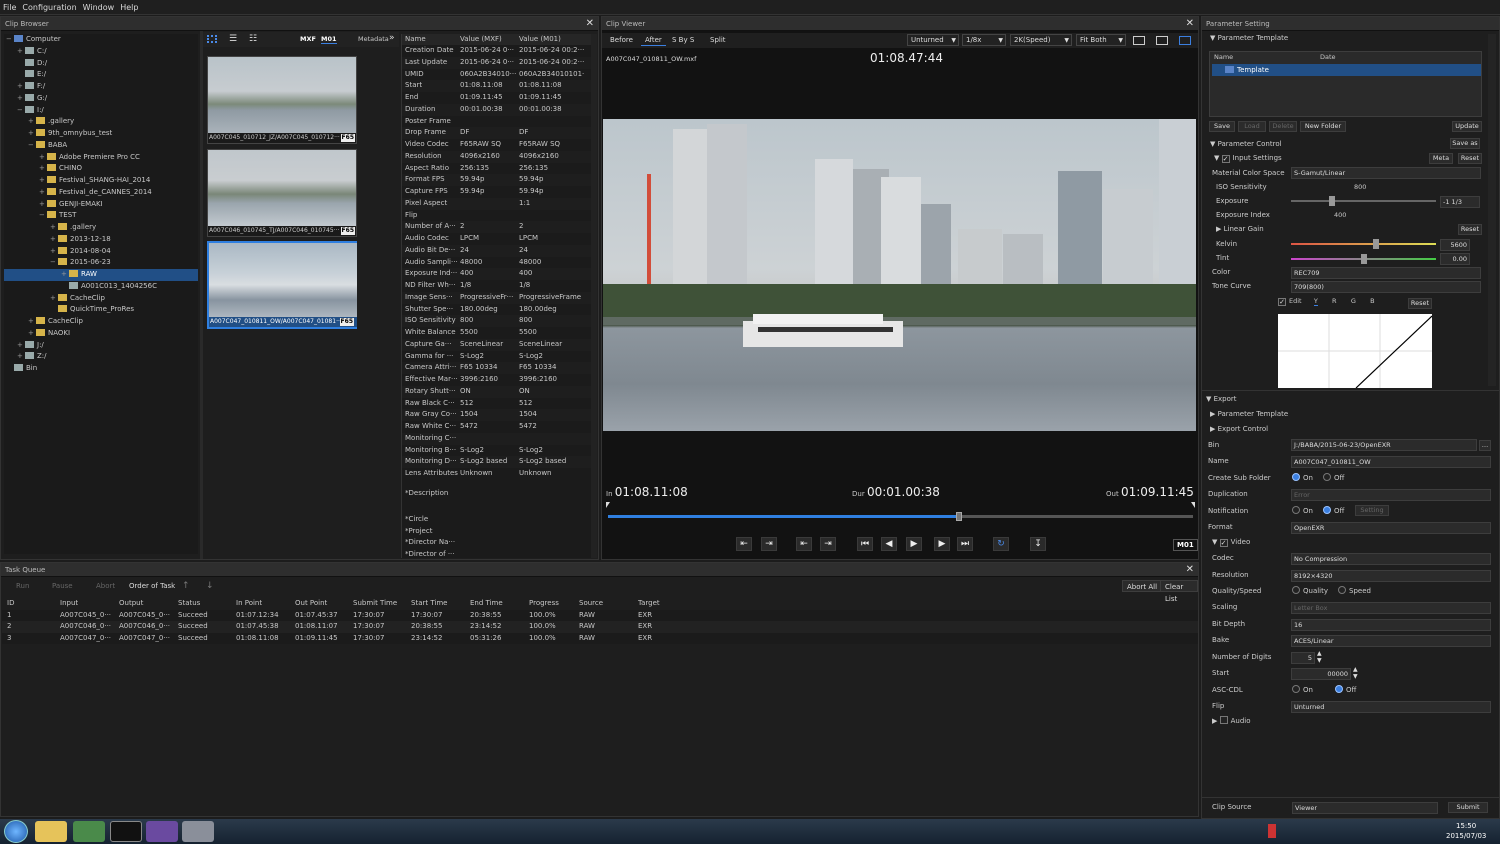 This screenshot has width=1500, height=844. What do you see at coordinates (1248, 158) in the screenshot?
I see `input-settings-header: ▼ ✓ Input Settings` at bounding box center [1248, 158].